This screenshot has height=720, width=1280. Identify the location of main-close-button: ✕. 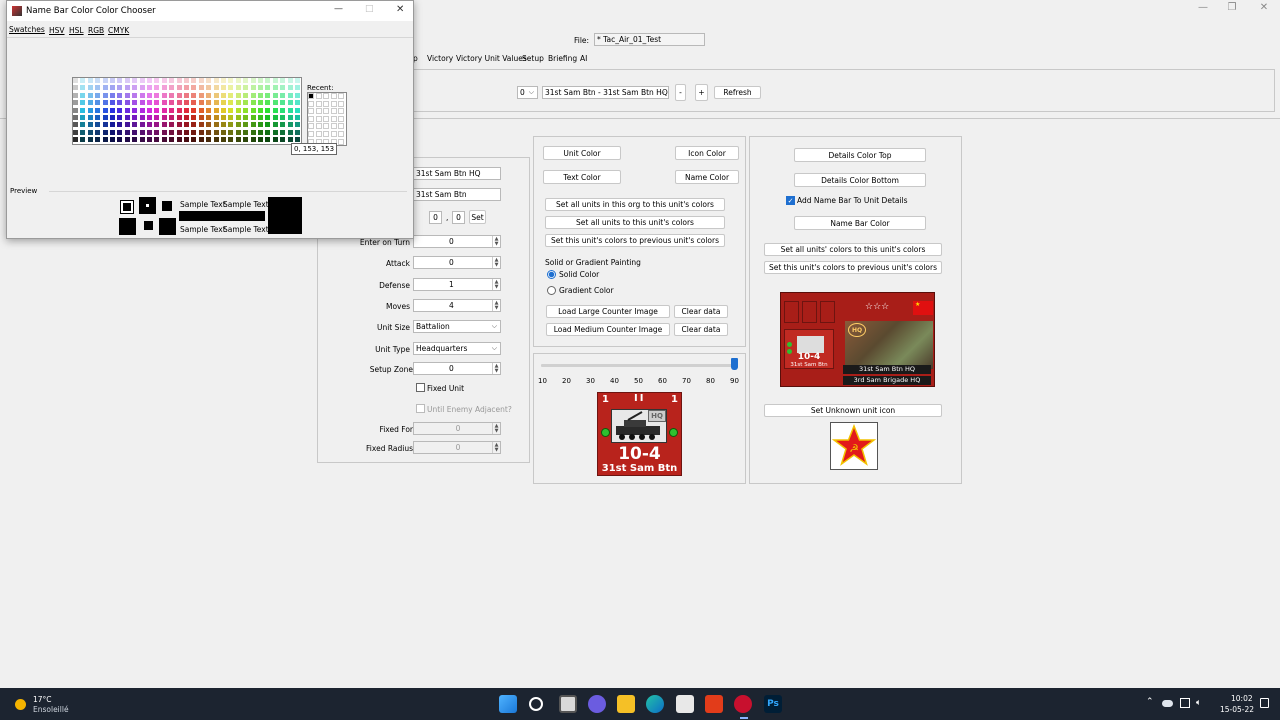
(1264, 7).